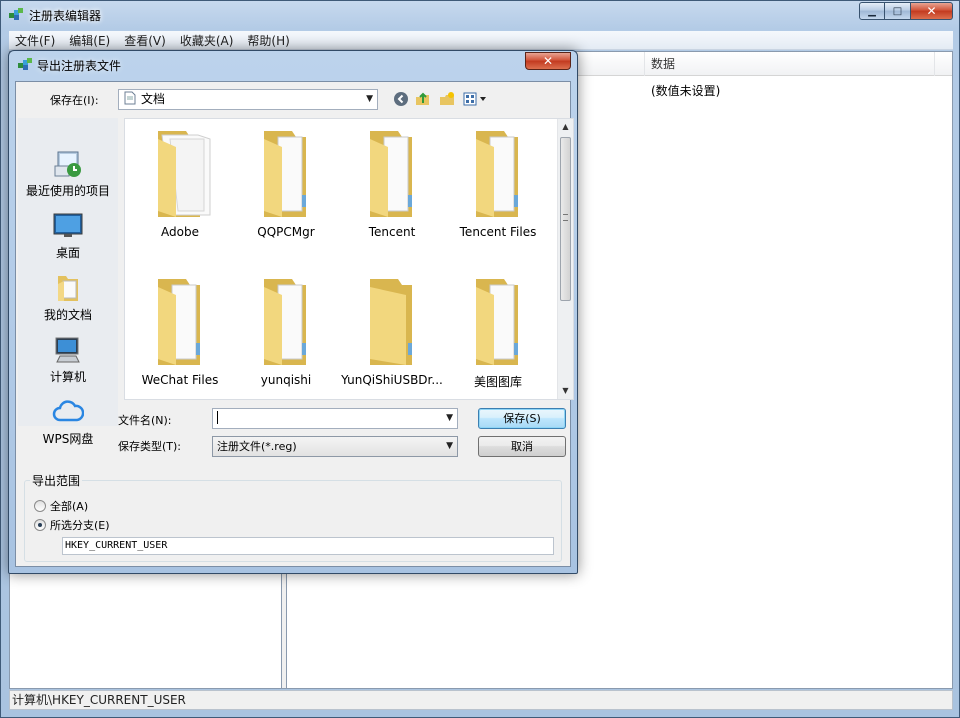 This screenshot has width=960, height=718. Describe the element at coordinates (481, 40) in the screenshot. I see `menu-bar: 文件(F) 编辑(E) 查看(V) 收藏夹(A) 帮助(H)` at that location.